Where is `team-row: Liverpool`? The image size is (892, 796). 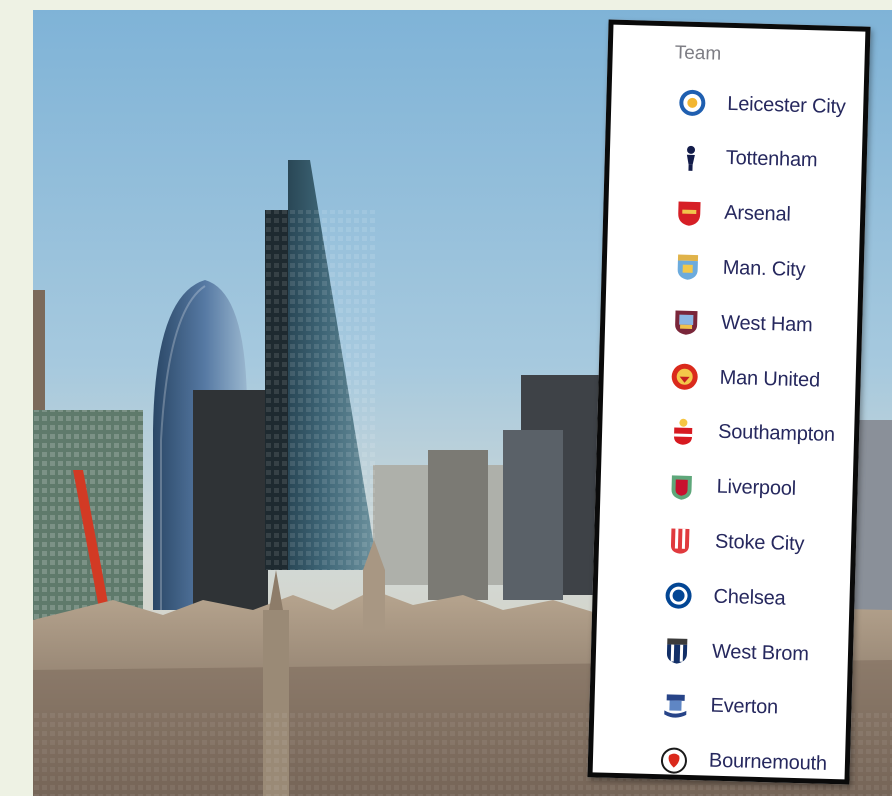 team-row: Liverpool is located at coordinates (729, 487).